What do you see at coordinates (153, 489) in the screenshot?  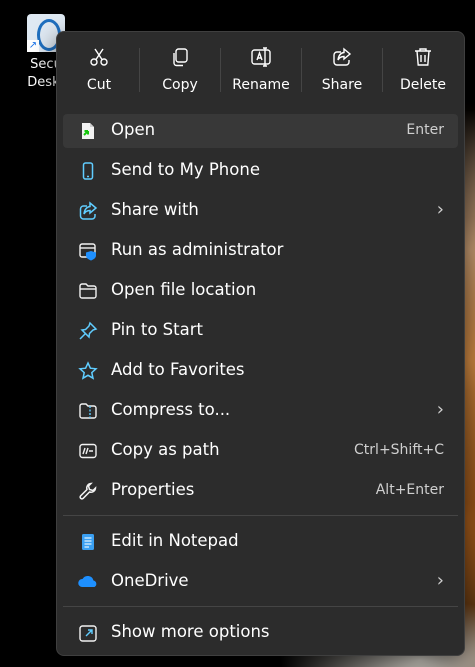 I see `menu-item-label: Properties` at bounding box center [153, 489].